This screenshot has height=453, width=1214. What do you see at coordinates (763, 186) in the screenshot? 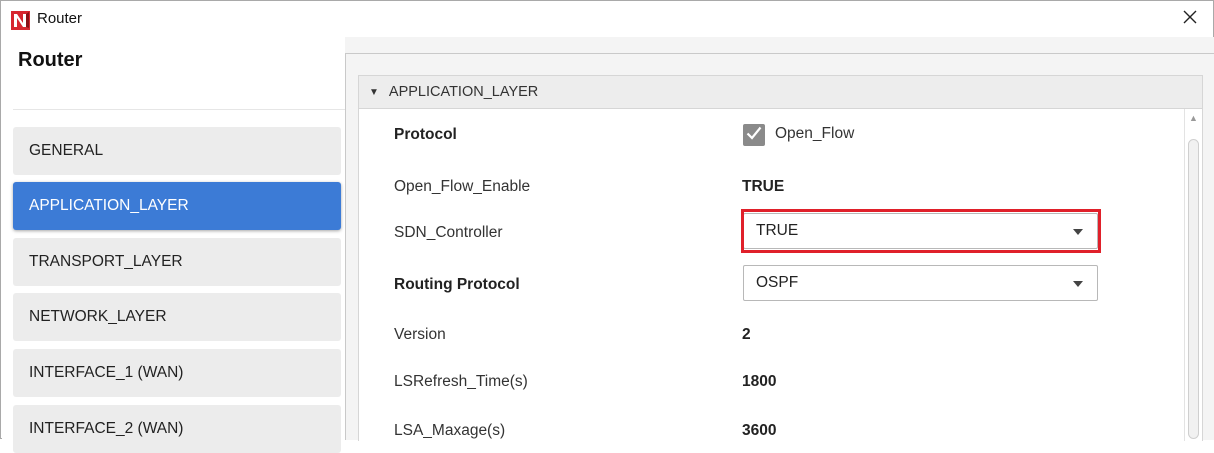
I see `property-value-open-flow-enable: TRUE` at bounding box center [763, 186].